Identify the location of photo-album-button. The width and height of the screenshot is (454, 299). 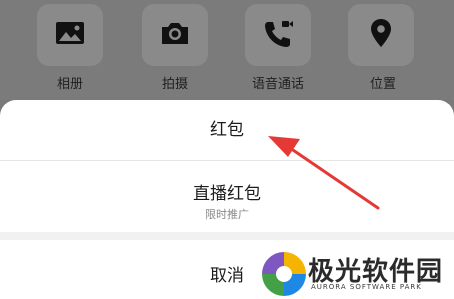
(70, 35).